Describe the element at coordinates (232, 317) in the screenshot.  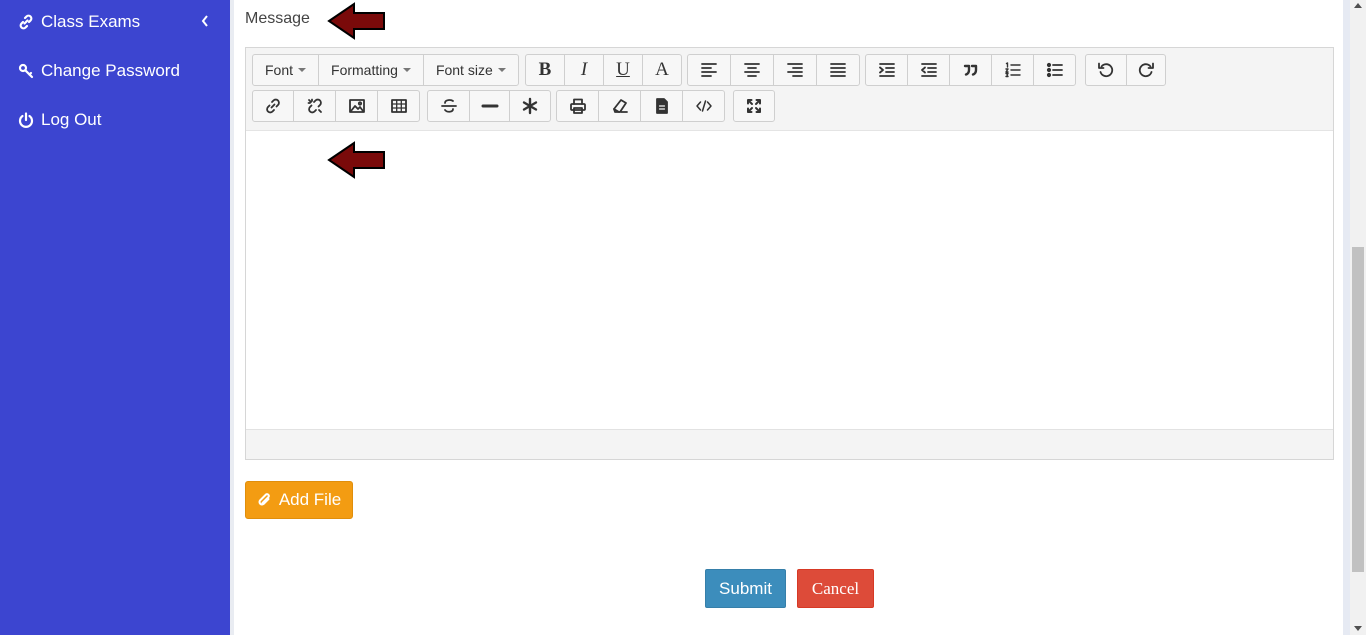
I see `sidebar-divider` at that location.